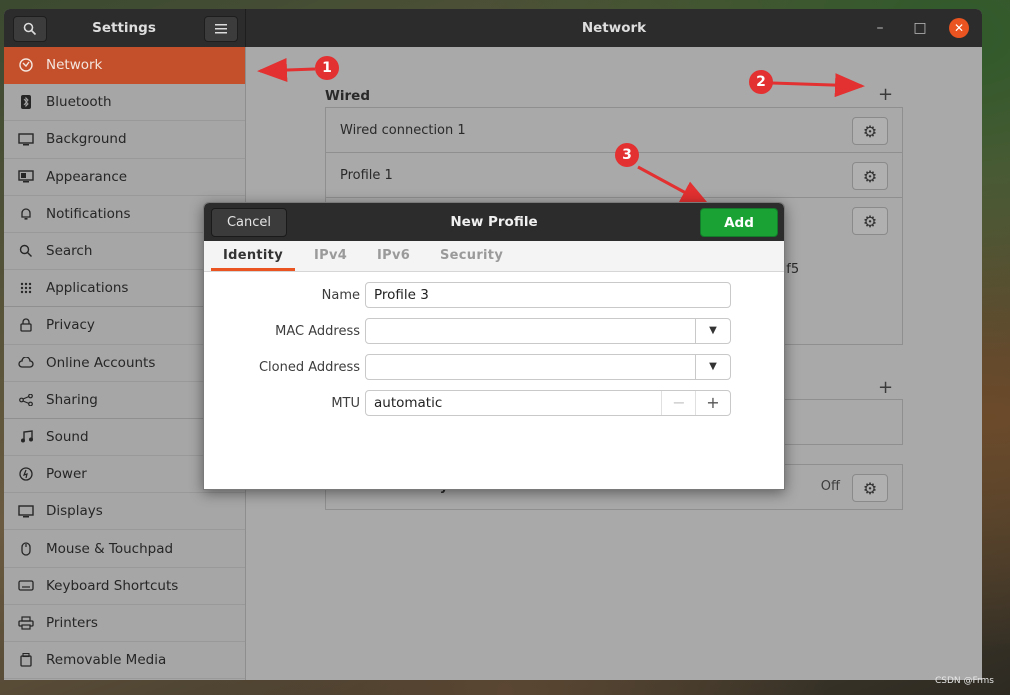  What do you see at coordinates (26, 214) in the screenshot?
I see `bell-icon` at bounding box center [26, 214].